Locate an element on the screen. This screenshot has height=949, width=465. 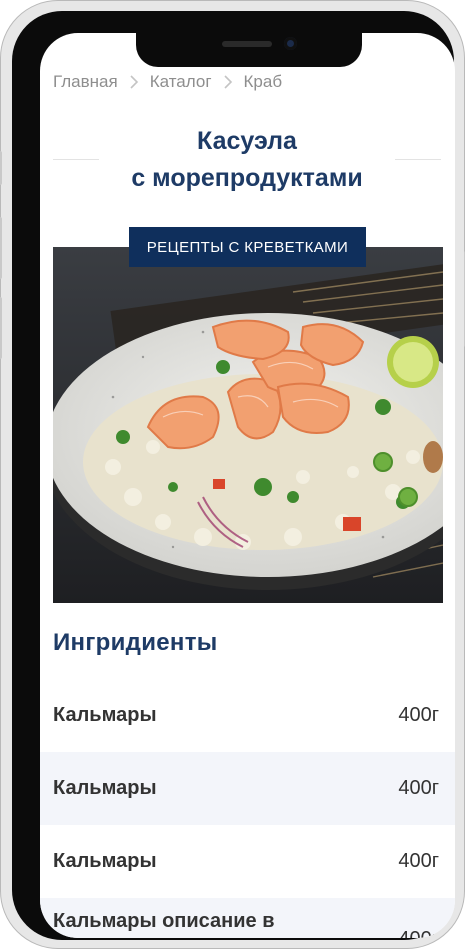
breadcrumb-item-current: Краб is located at coordinates (263, 82).